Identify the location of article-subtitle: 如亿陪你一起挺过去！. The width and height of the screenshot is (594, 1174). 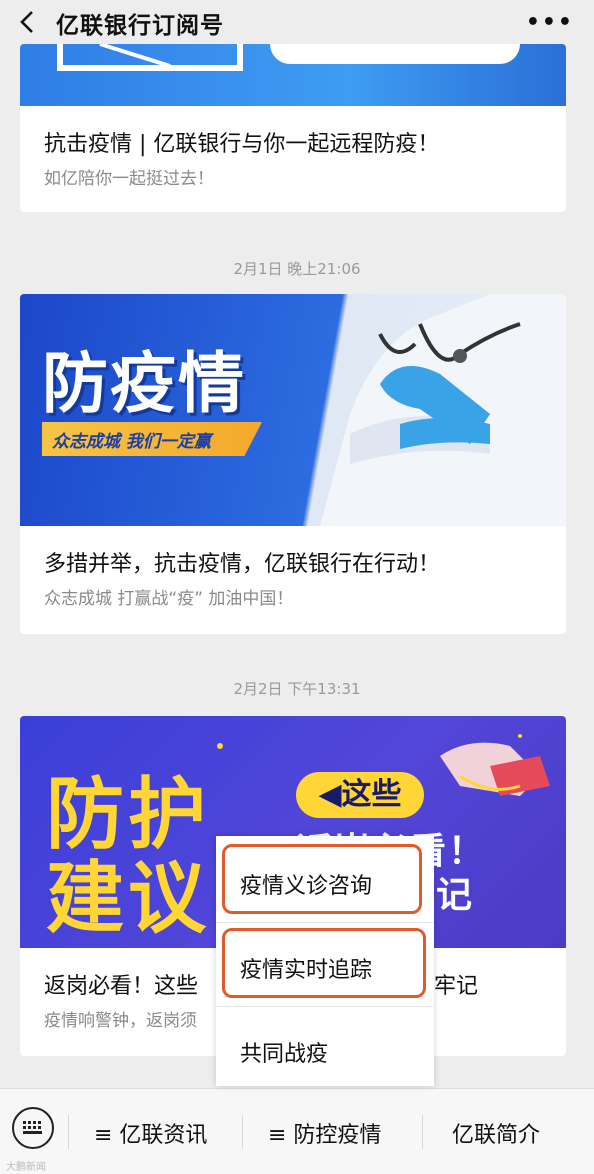
(129, 179).